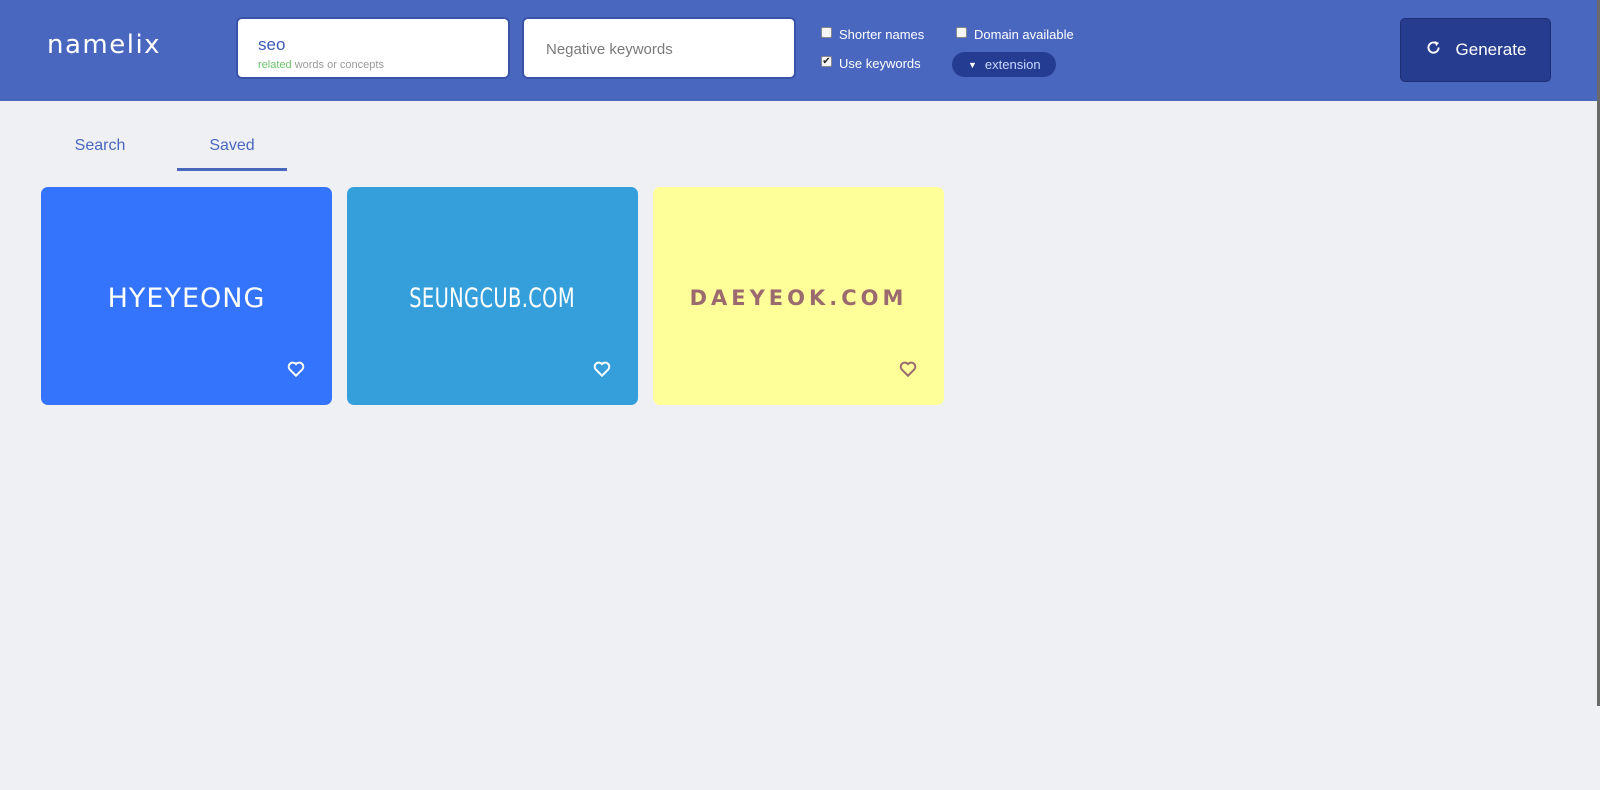 The image size is (1600, 790). I want to click on keyword-hint-related: related, so click(275, 65).